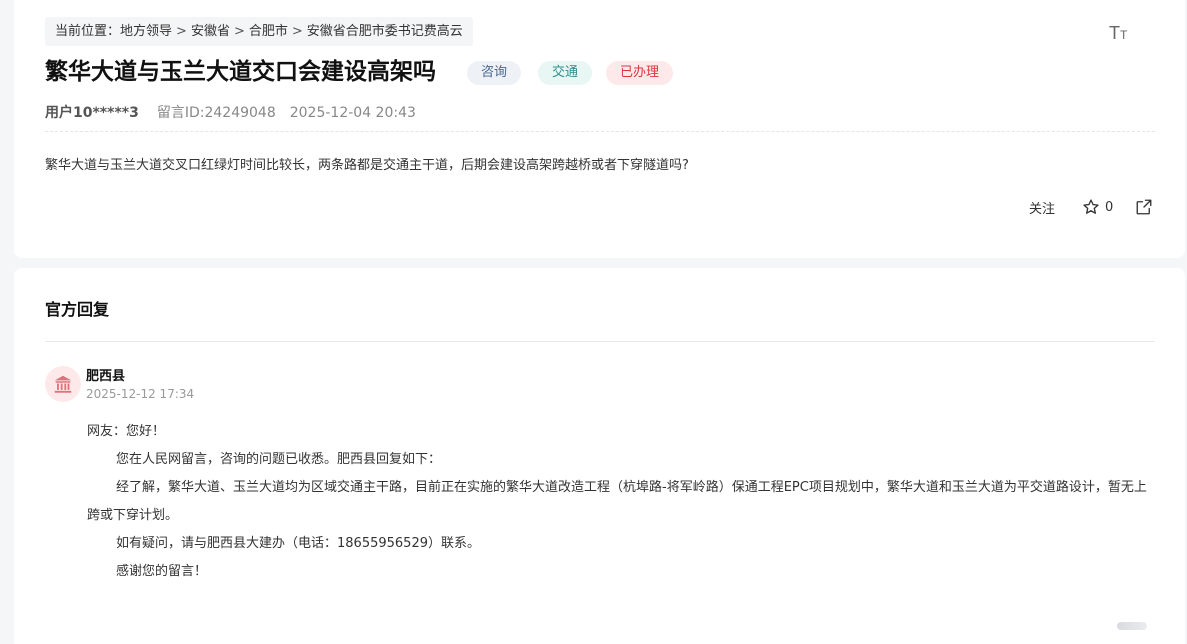 This screenshot has height=644, width=1187. I want to click on post-meta: 用户10*****3 留言ID:24249048 2025-12-04 20:43, so click(230, 113).